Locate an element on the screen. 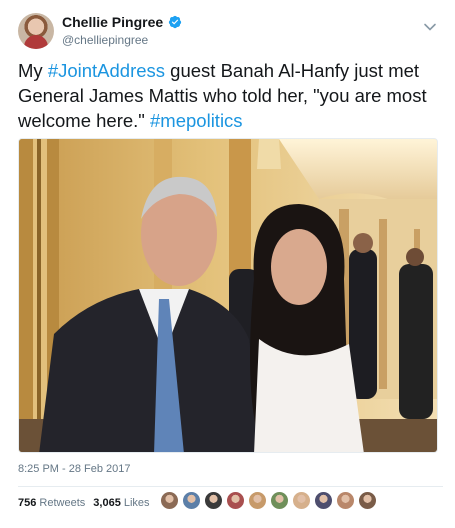 This screenshot has height=528, width=455. likes-label: Likes is located at coordinates (136, 503).